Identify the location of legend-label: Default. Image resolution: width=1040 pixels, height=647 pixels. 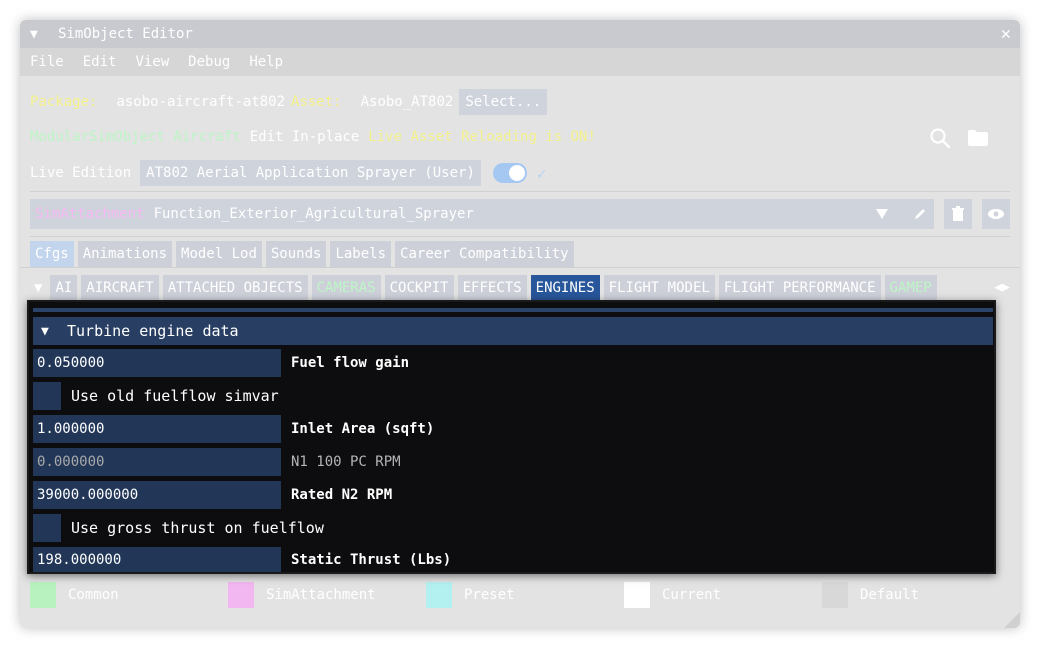
(890, 595).